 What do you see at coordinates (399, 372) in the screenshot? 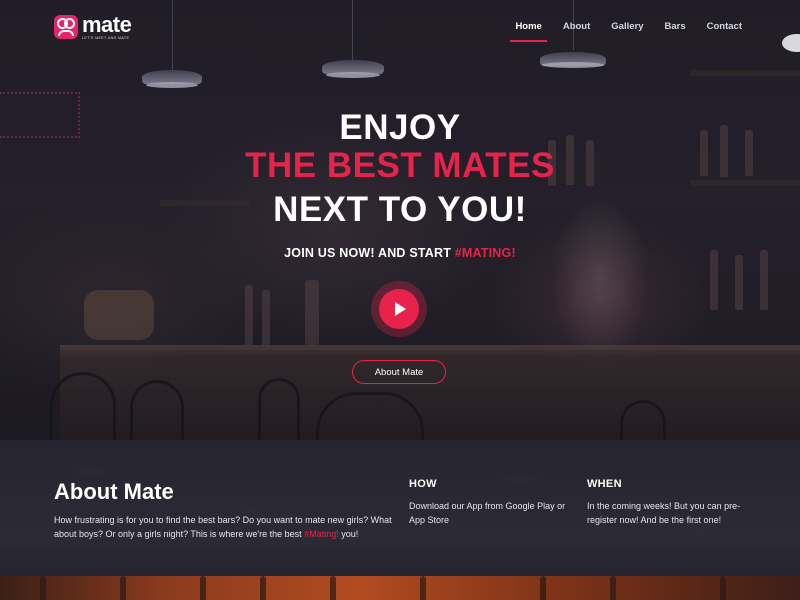
I see `about-mate-button: About Mate` at bounding box center [399, 372].